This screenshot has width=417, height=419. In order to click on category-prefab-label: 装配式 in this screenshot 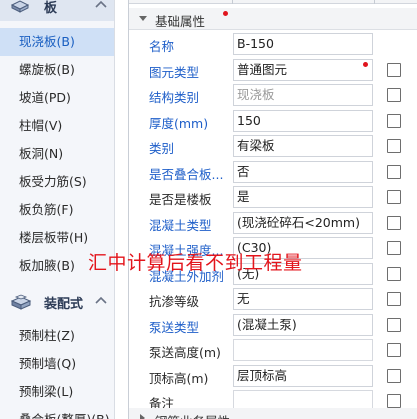, I will do `click(64, 304)`.